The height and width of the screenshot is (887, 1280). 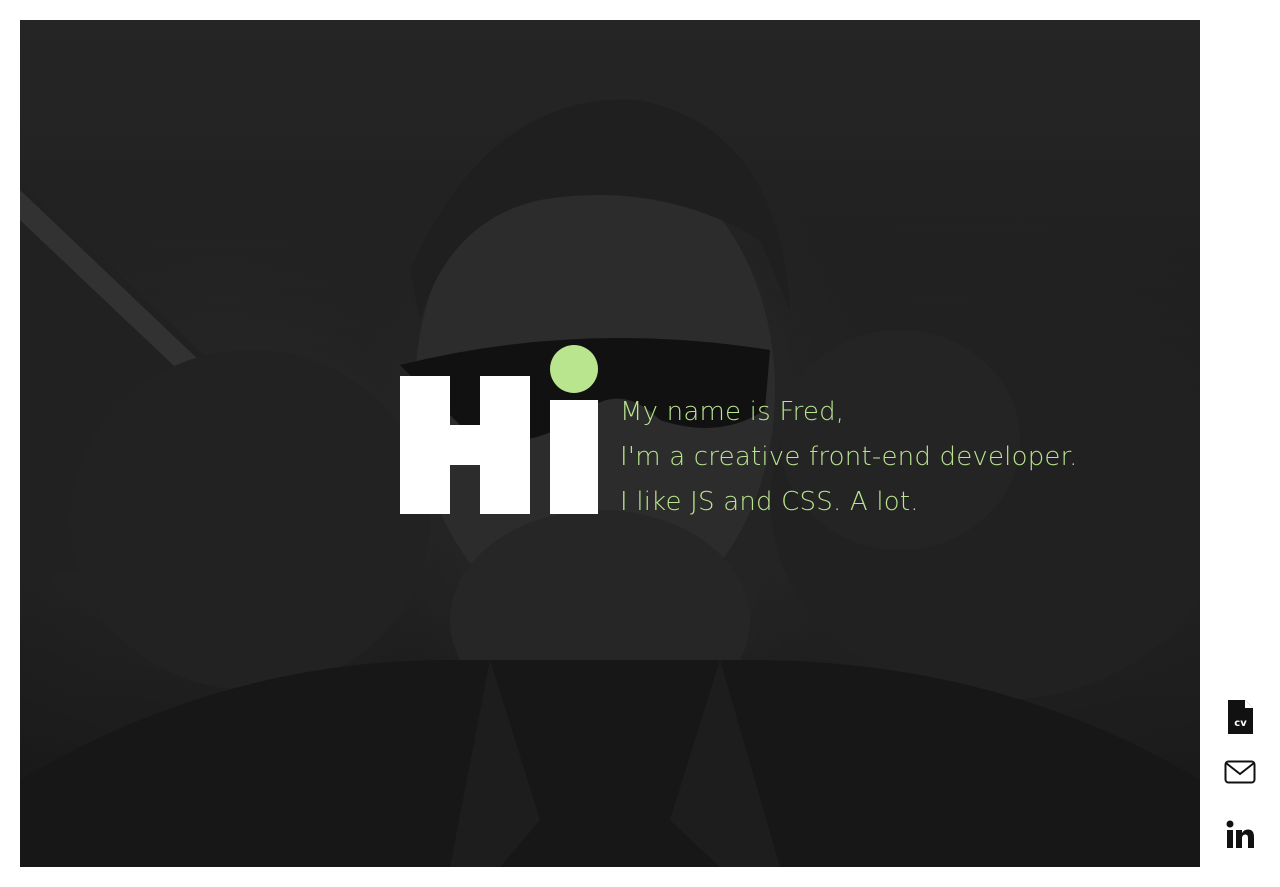 What do you see at coordinates (499, 429) in the screenshot?
I see `hi-logo` at bounding box center [499, 429].